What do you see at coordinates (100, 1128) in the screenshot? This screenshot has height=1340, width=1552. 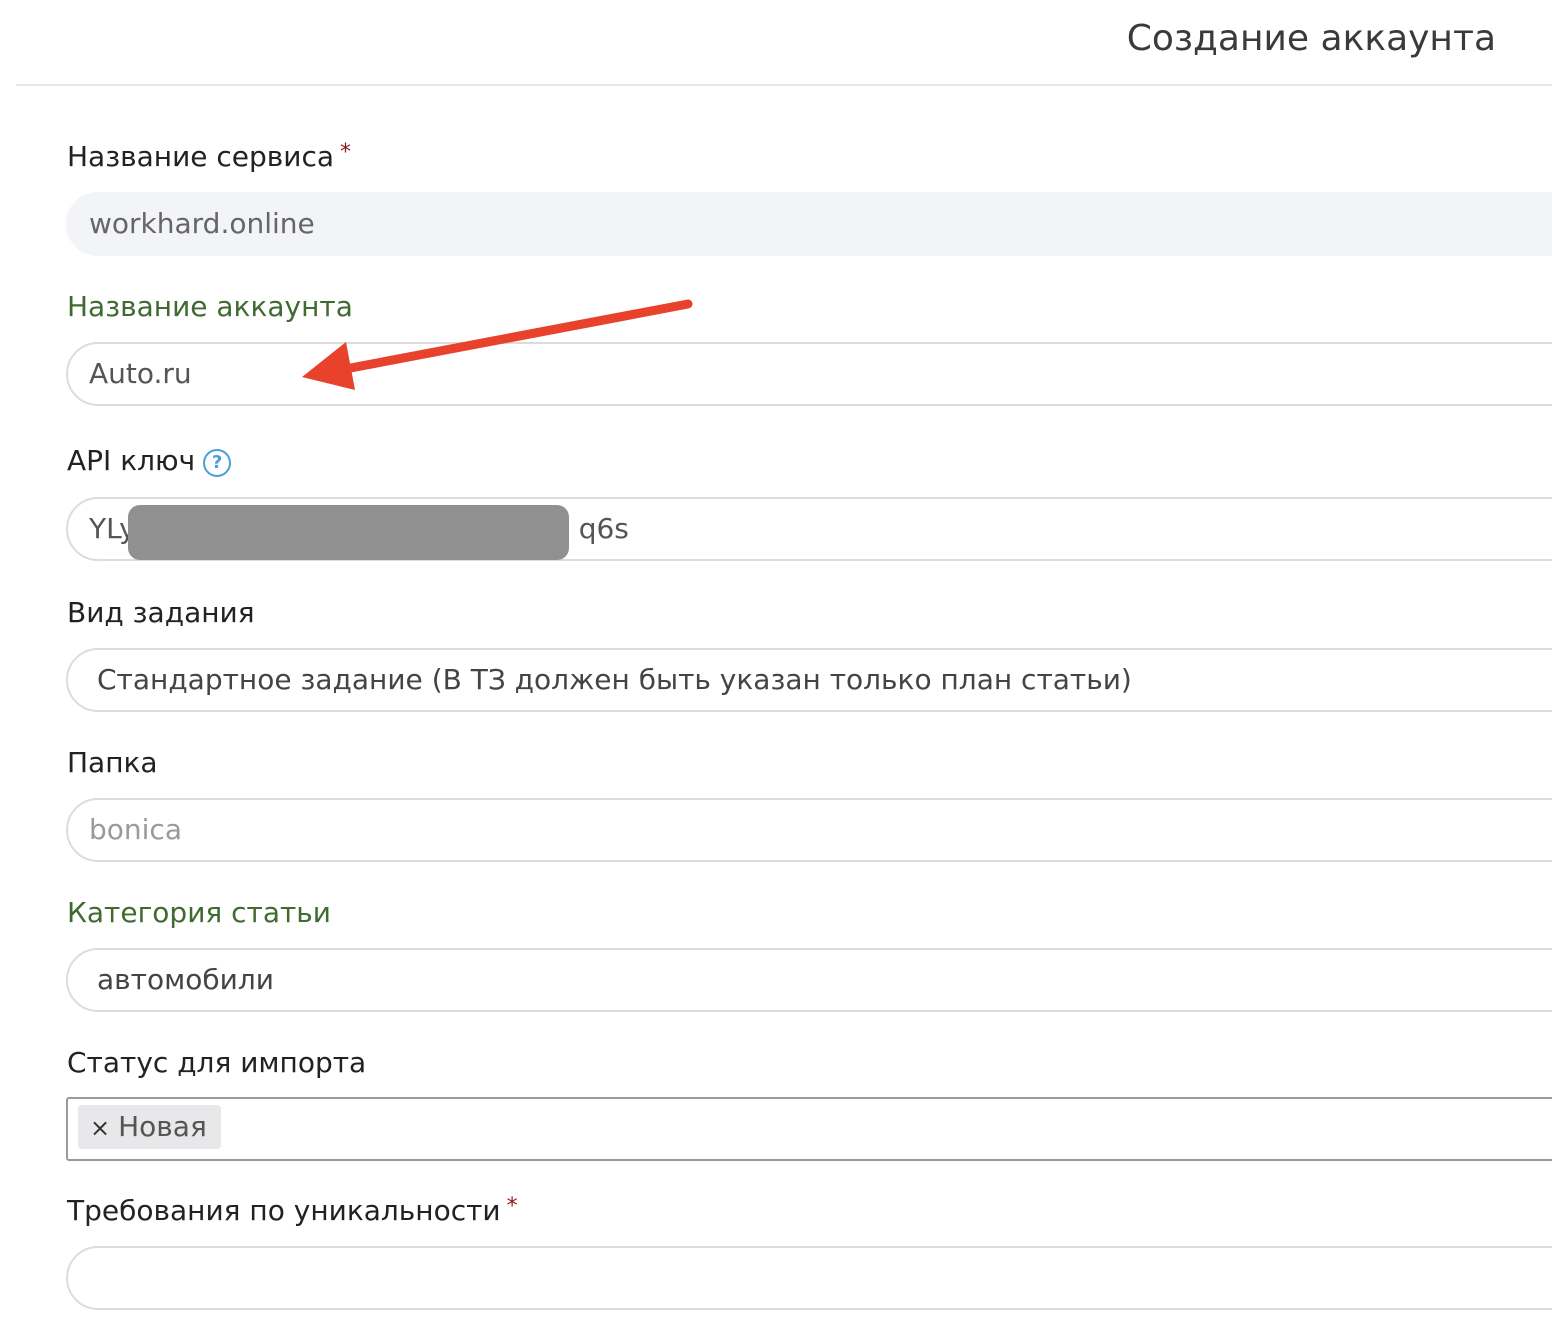 I see `tag-remove-icon: ×` at bounding box center [100, 1128].